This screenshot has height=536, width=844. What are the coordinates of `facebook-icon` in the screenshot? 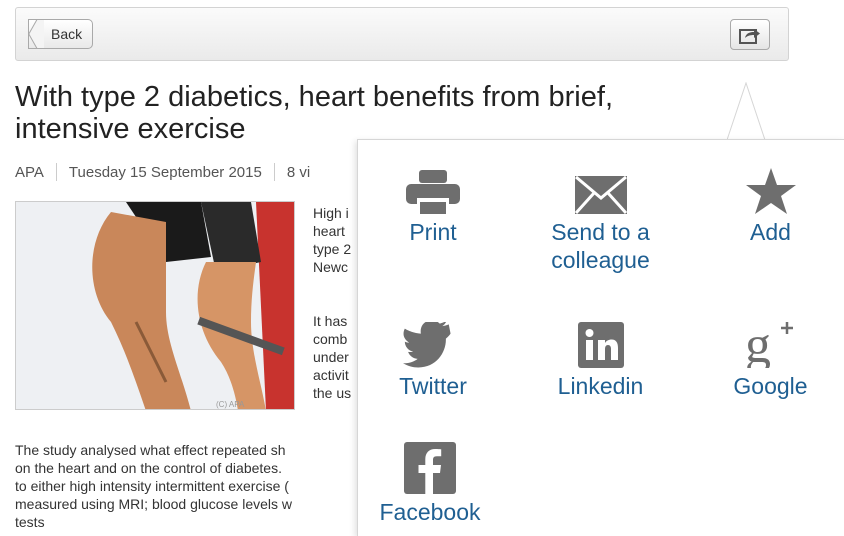 It's located at (430, 468).